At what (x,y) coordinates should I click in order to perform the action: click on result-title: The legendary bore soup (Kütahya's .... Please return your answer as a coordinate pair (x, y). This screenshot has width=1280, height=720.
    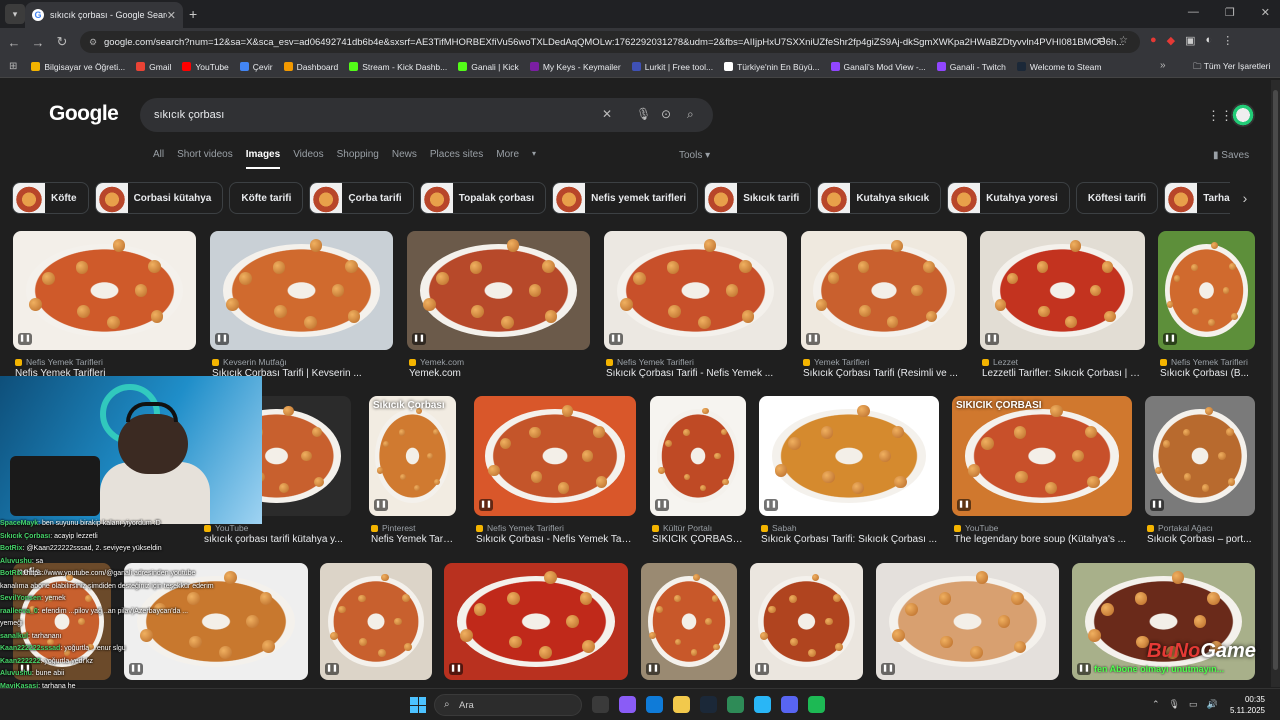
    Looking at the image, I should click on (1042, 539).